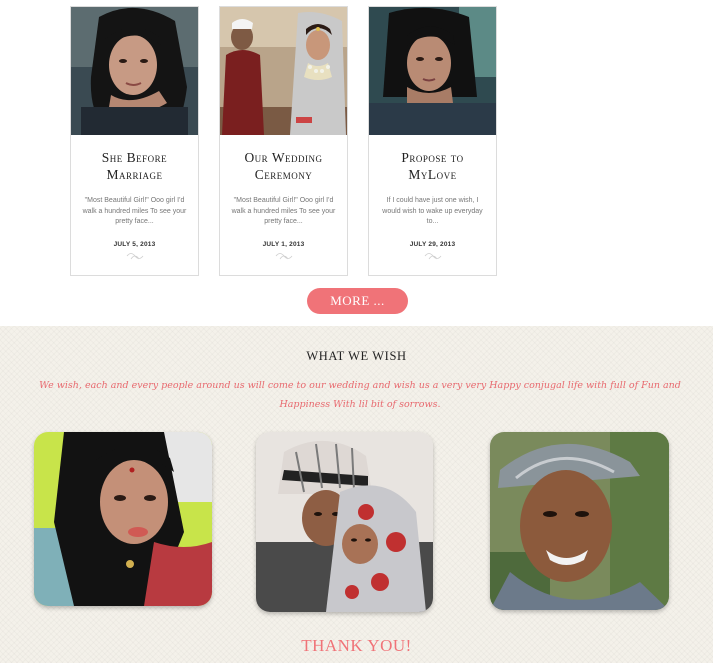 Image resolution: width=713 pixels, height=663 pixels. Describe the element at coordinates (432, 166) in the screenshot. I see `post-title: Propose to MyLove` at that location.